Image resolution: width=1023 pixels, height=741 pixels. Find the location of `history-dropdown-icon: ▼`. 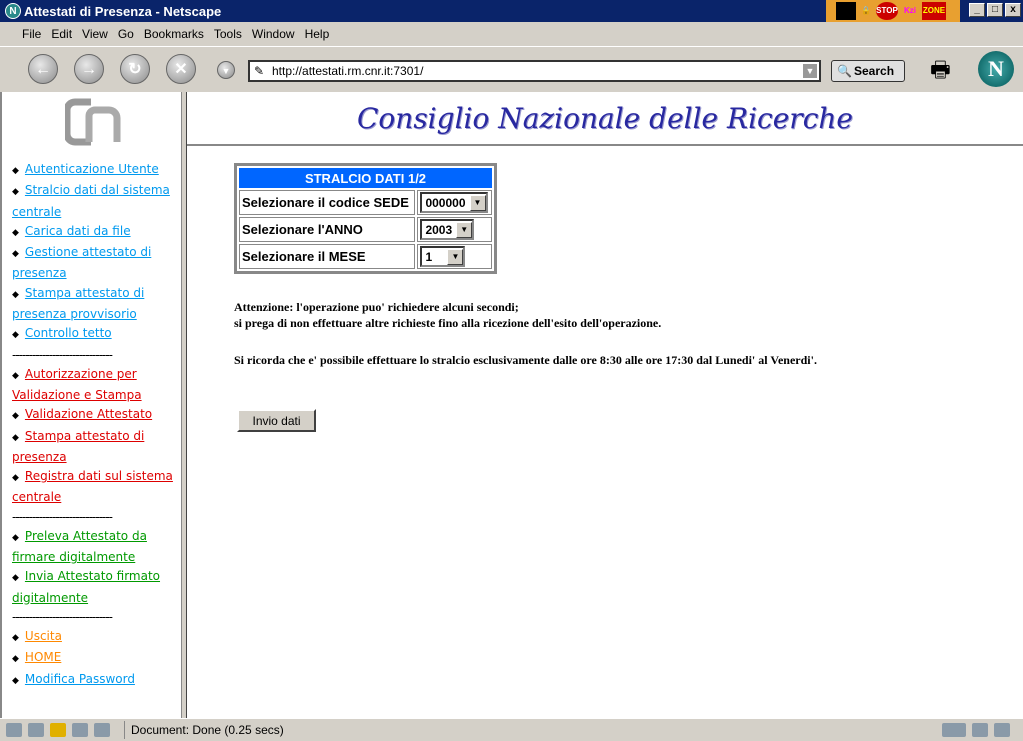

history-dropdown-icon: ▼ is located at coordinates (226, 70).